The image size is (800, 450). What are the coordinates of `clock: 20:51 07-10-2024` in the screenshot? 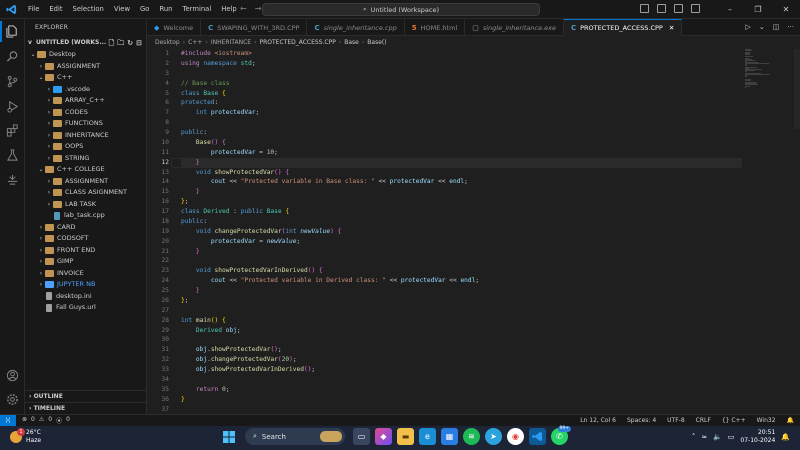 It's located at (757, 437).